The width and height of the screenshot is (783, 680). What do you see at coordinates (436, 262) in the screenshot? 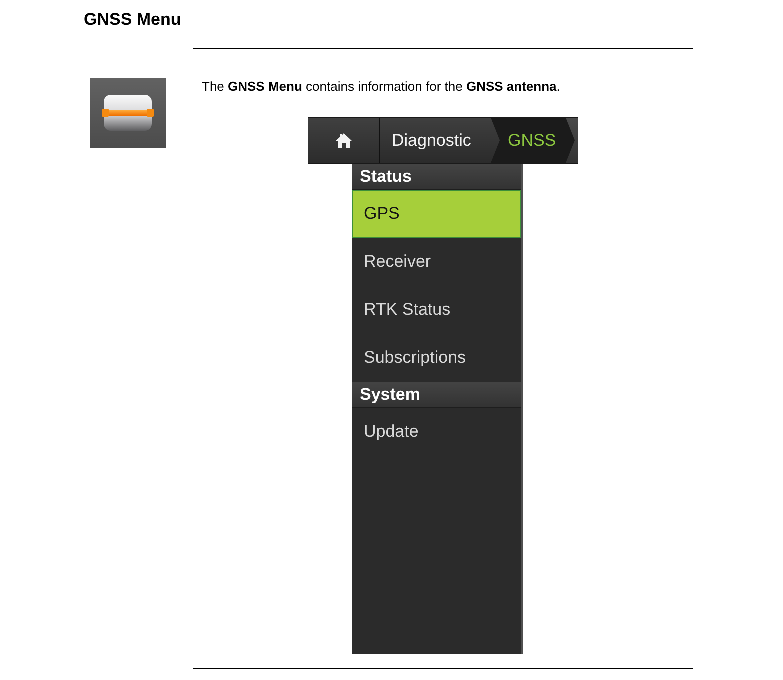
I see `menu-item: Receiver` at bounding box center [436, 262].